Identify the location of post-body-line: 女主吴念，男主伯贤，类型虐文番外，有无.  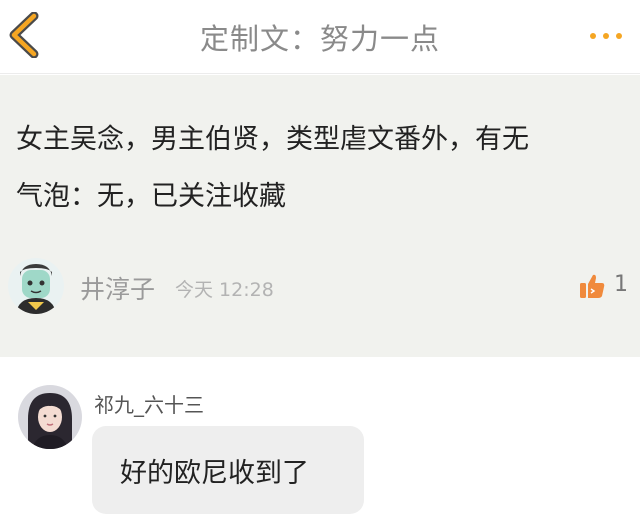
(272, 139).